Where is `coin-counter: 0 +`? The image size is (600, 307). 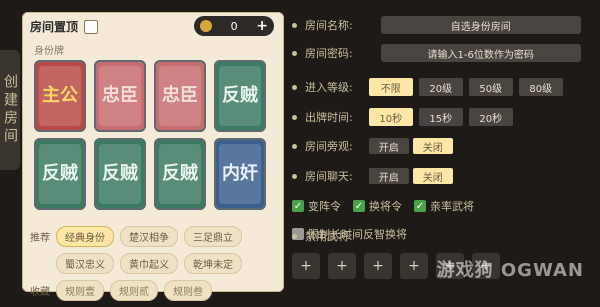
coin-counter: 0 + is located at coordinates (234, 26).